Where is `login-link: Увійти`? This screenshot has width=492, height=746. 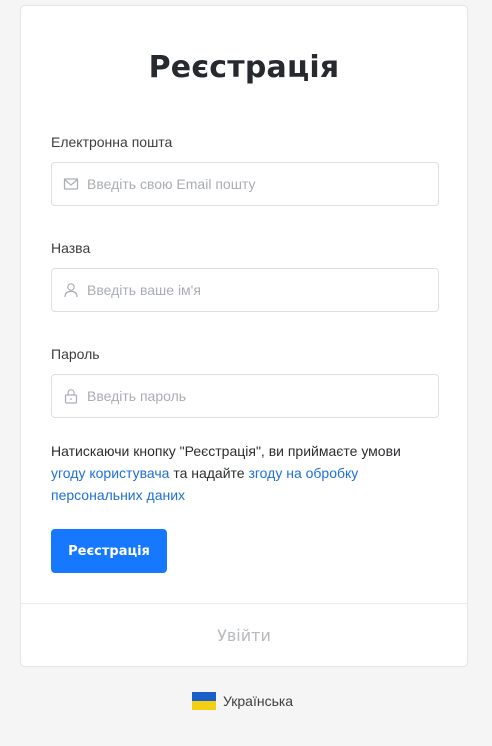
login-link: Увійти is located at coordinates (244, 635).